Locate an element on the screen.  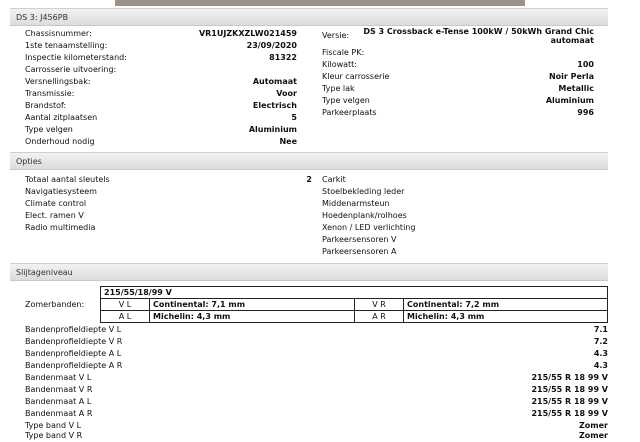
wear-row: Bandenprofieldiepte V R 7.2 is located at coordinates (316, 341).